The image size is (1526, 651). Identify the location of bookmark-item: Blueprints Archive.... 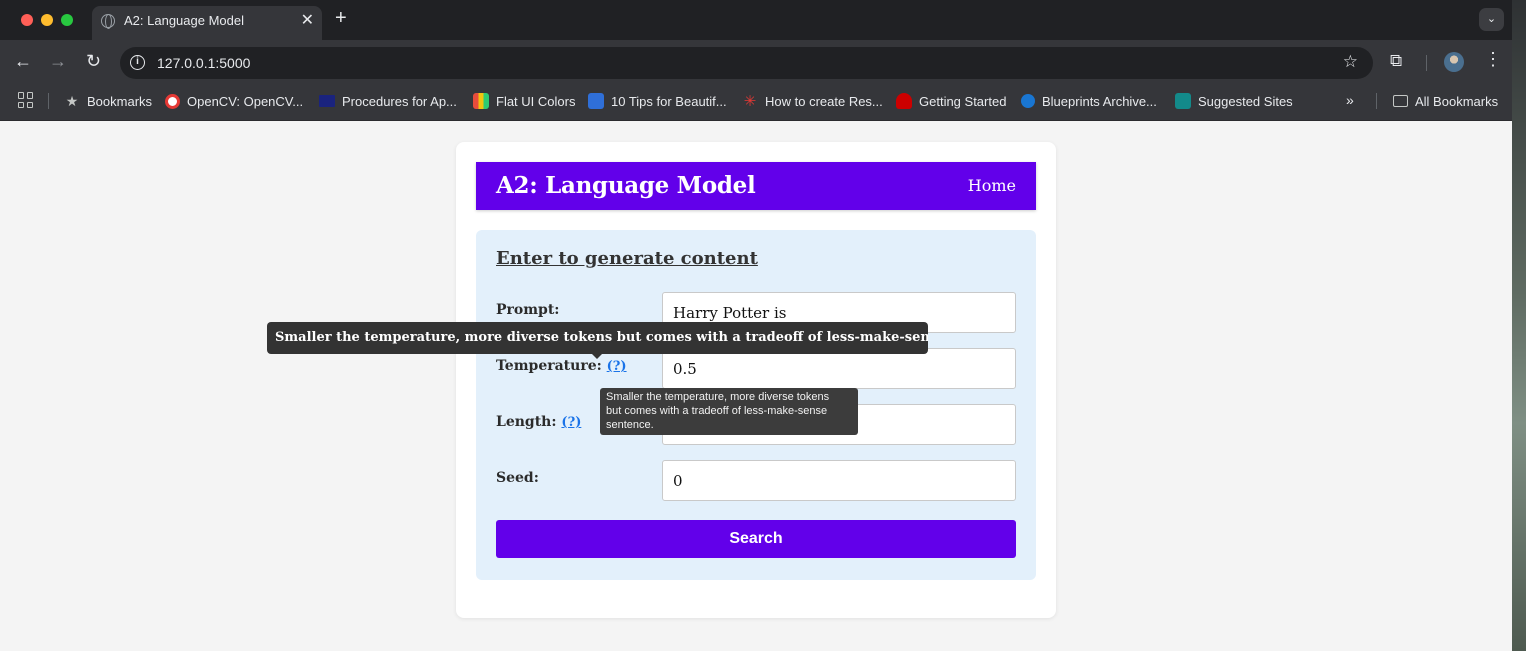
(1089, 101).